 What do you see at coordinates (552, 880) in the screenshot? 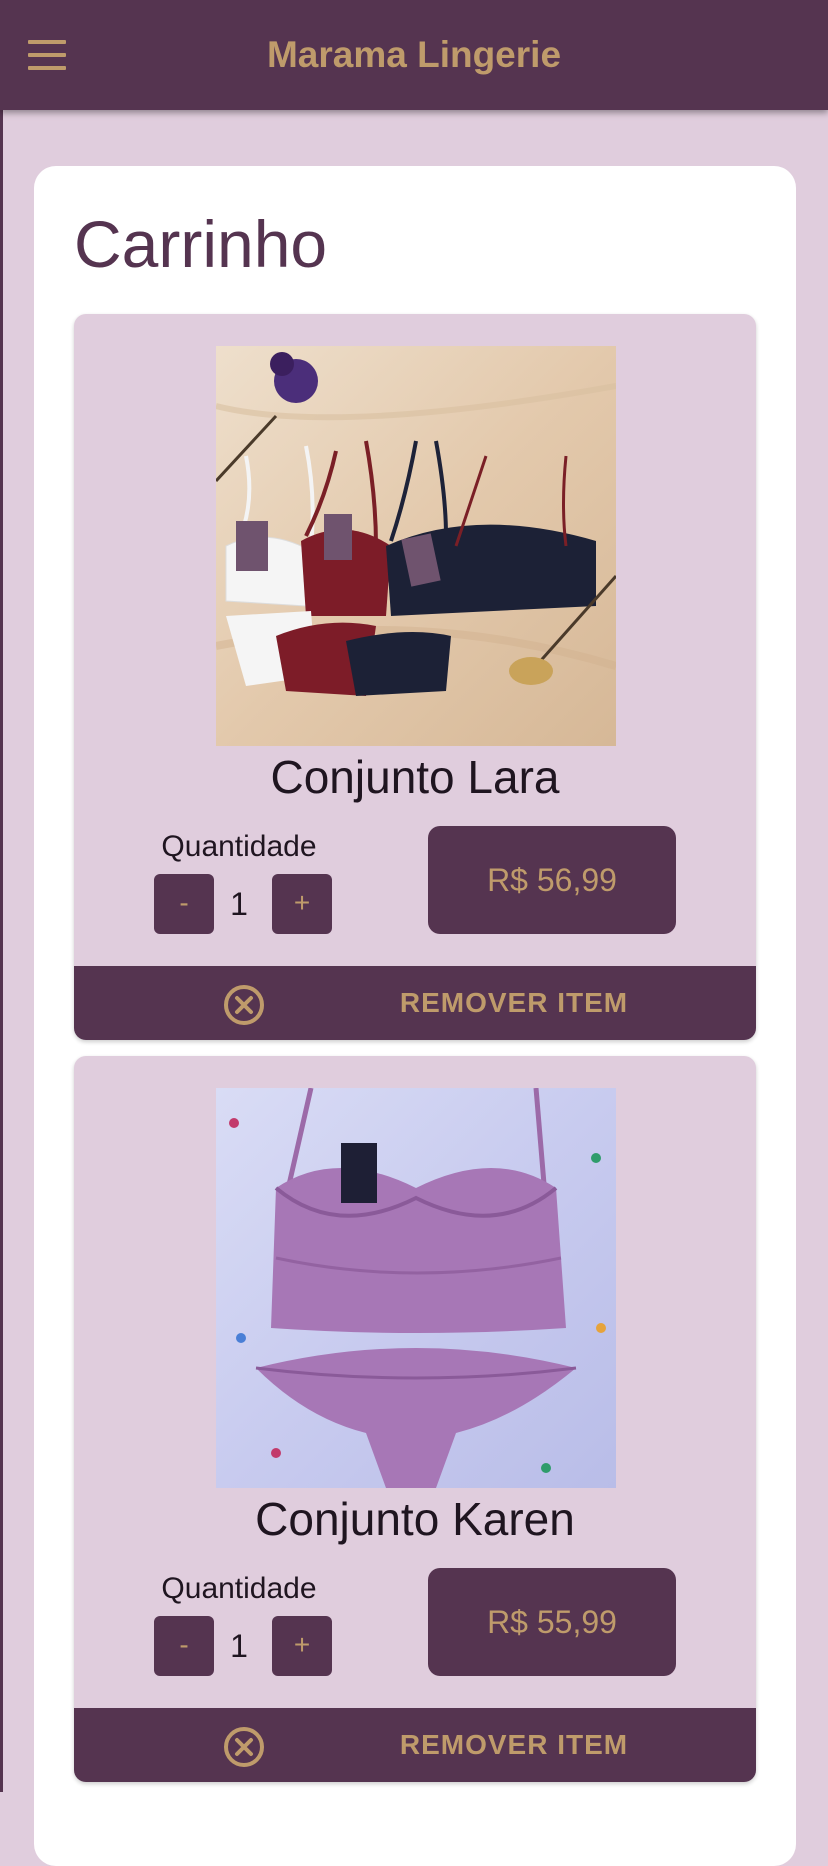
I see `price-button: R$ 56,99` at bounding box center [552, 880].